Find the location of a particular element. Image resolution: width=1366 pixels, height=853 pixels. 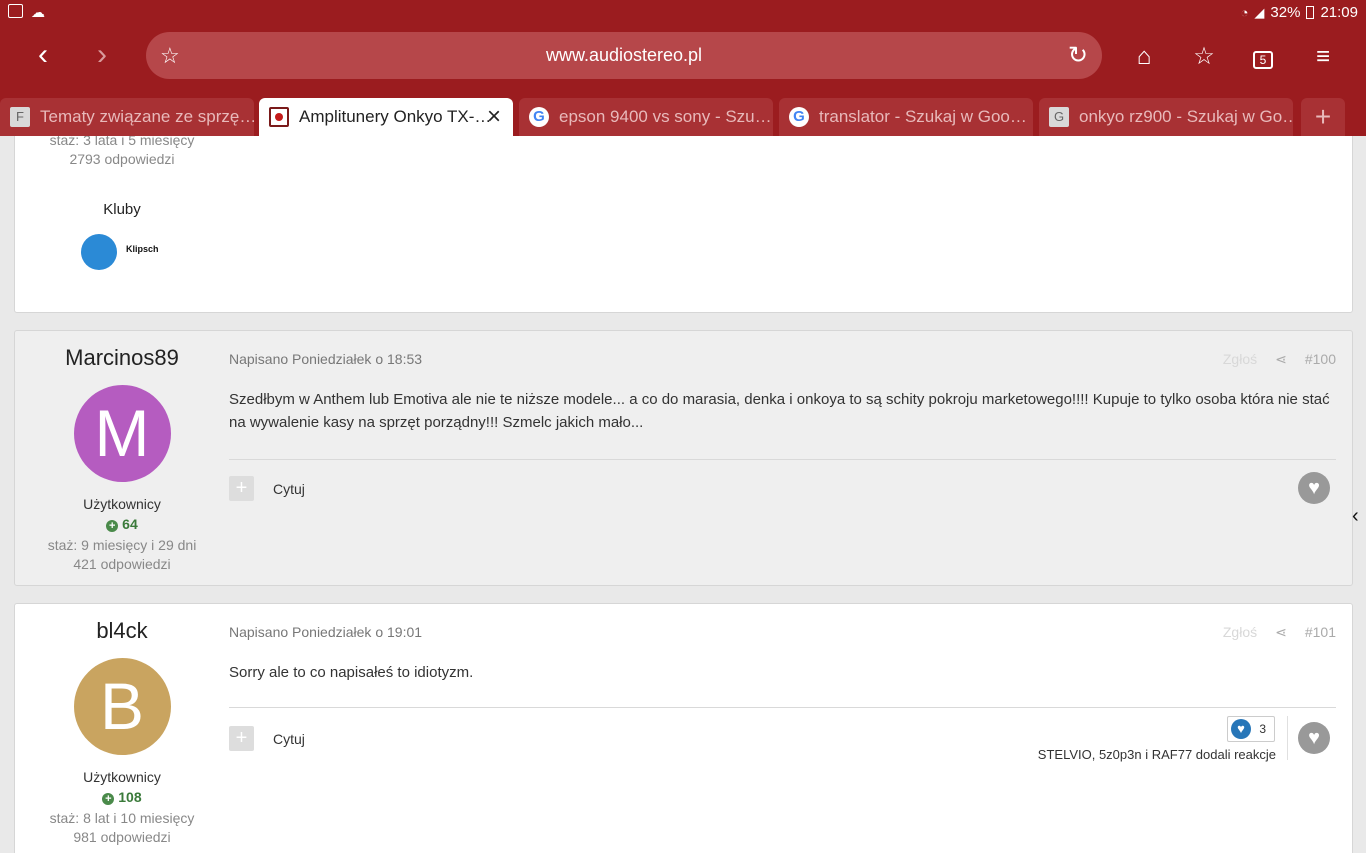

author-tenure: staż: 8 lat i 10 miesięcy is located at coordinates (122, 818).